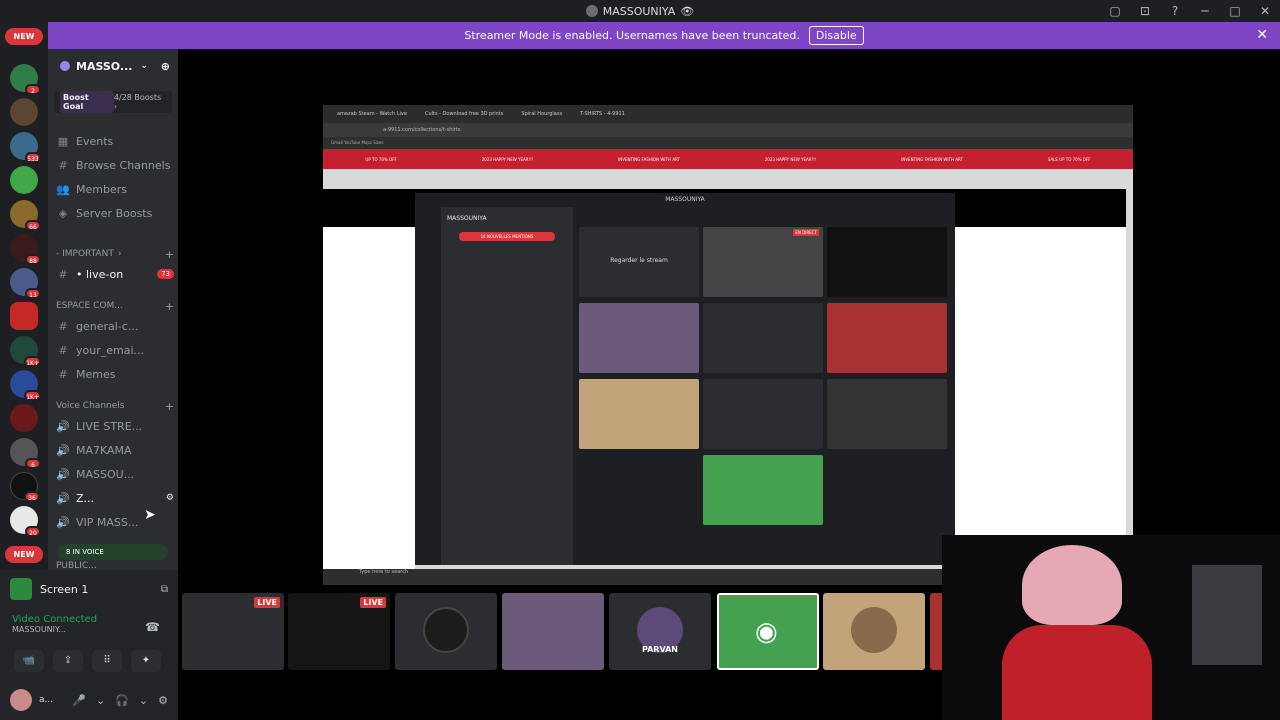 The height and width of the screenshot is (720, 1280). Describe the element at coordinates (107, 661) in the screenshot. I see `activities-button: ⠿` at that location.